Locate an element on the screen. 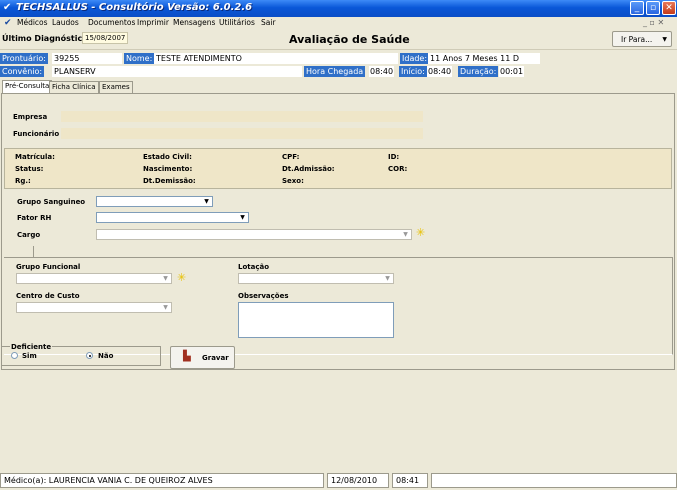 The height and width of the screenshot is (490, 677). id-label: ID: is located at coordinates (394, 157).